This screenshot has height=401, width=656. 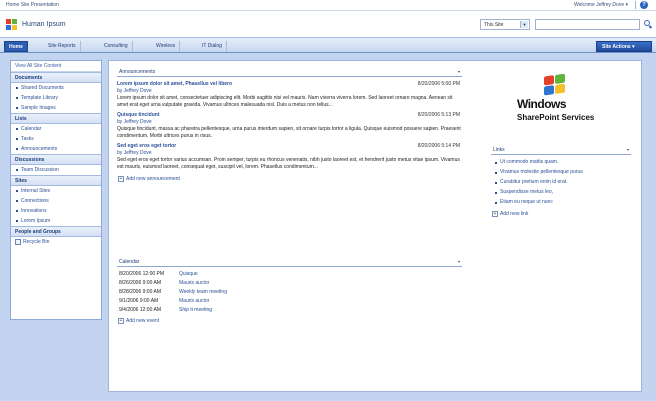 I want to click on list-item: 8/28/2006 9:00 AM Weekly team meeting, so click(x=289, y=292).